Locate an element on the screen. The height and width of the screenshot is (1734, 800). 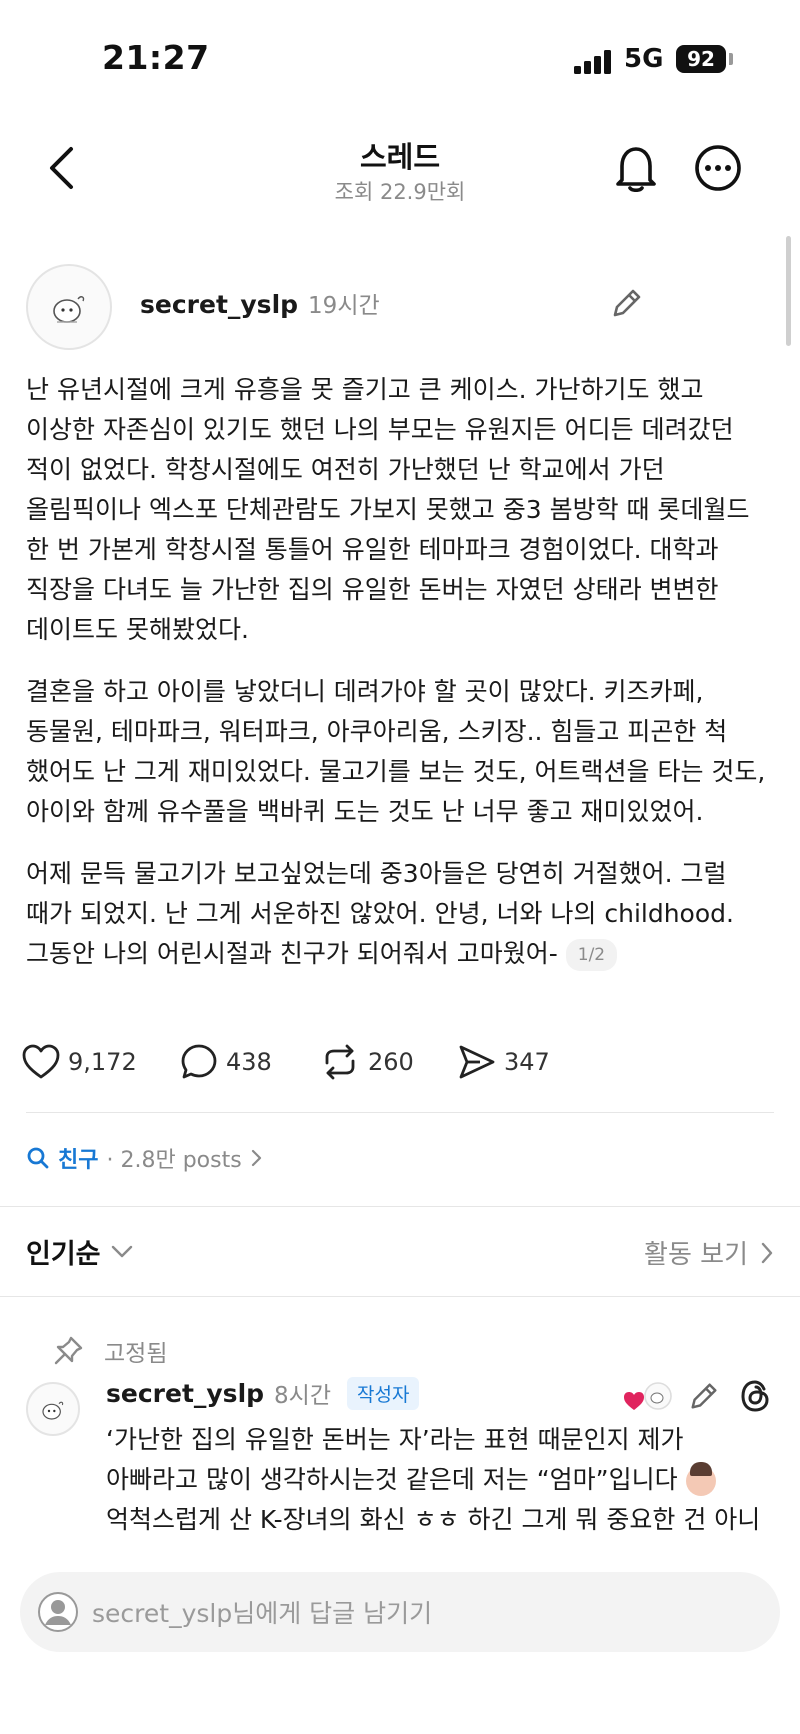
page-title: 스레드 is located at coordinates (400, 157).